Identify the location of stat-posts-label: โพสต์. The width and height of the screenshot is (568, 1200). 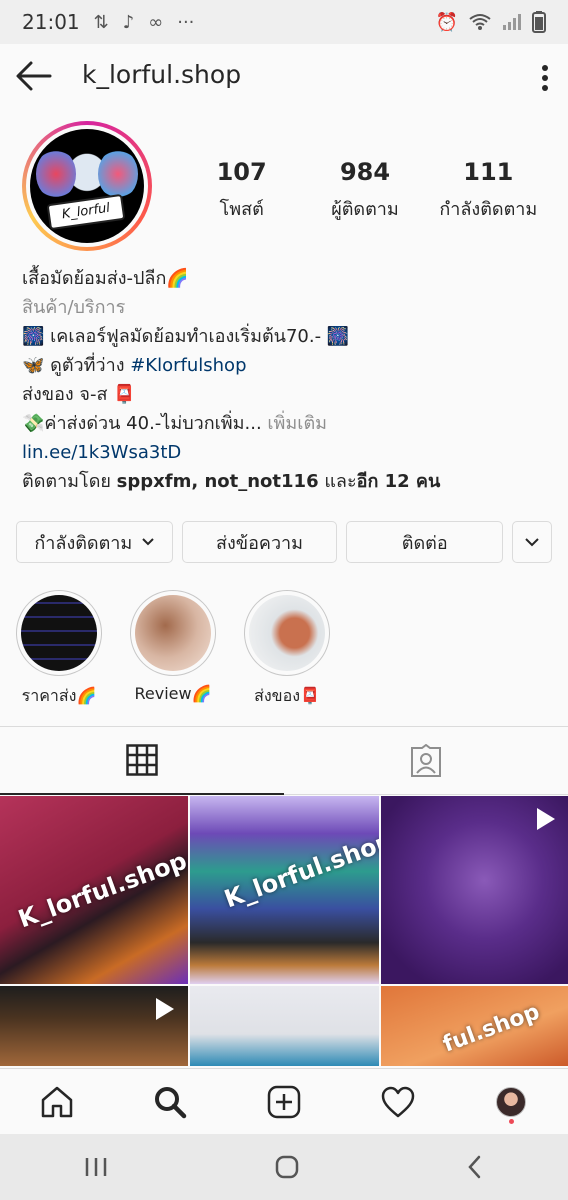
(241, 209).